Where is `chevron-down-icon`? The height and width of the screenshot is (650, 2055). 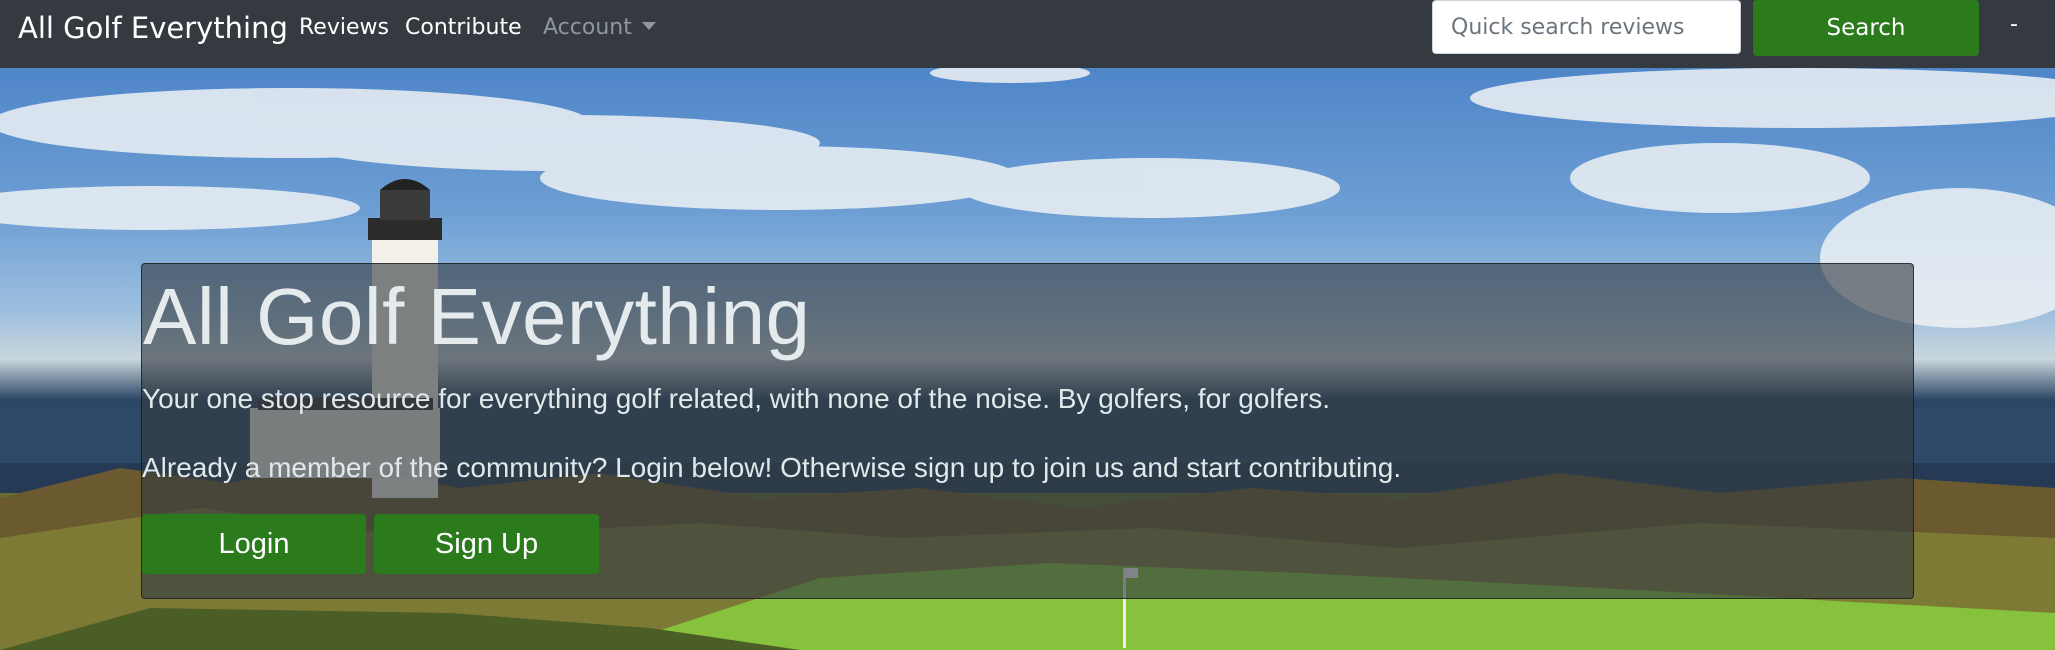
chevron-down-icon is located at coordinates (648, 26).